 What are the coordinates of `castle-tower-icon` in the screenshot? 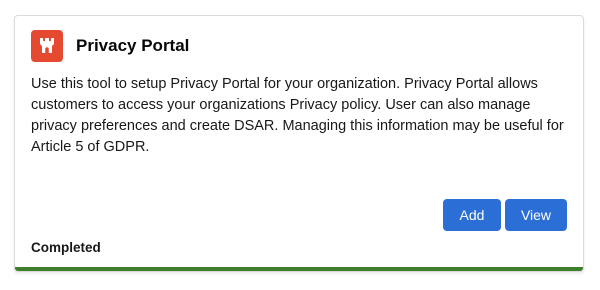 It's located at (47, 46).